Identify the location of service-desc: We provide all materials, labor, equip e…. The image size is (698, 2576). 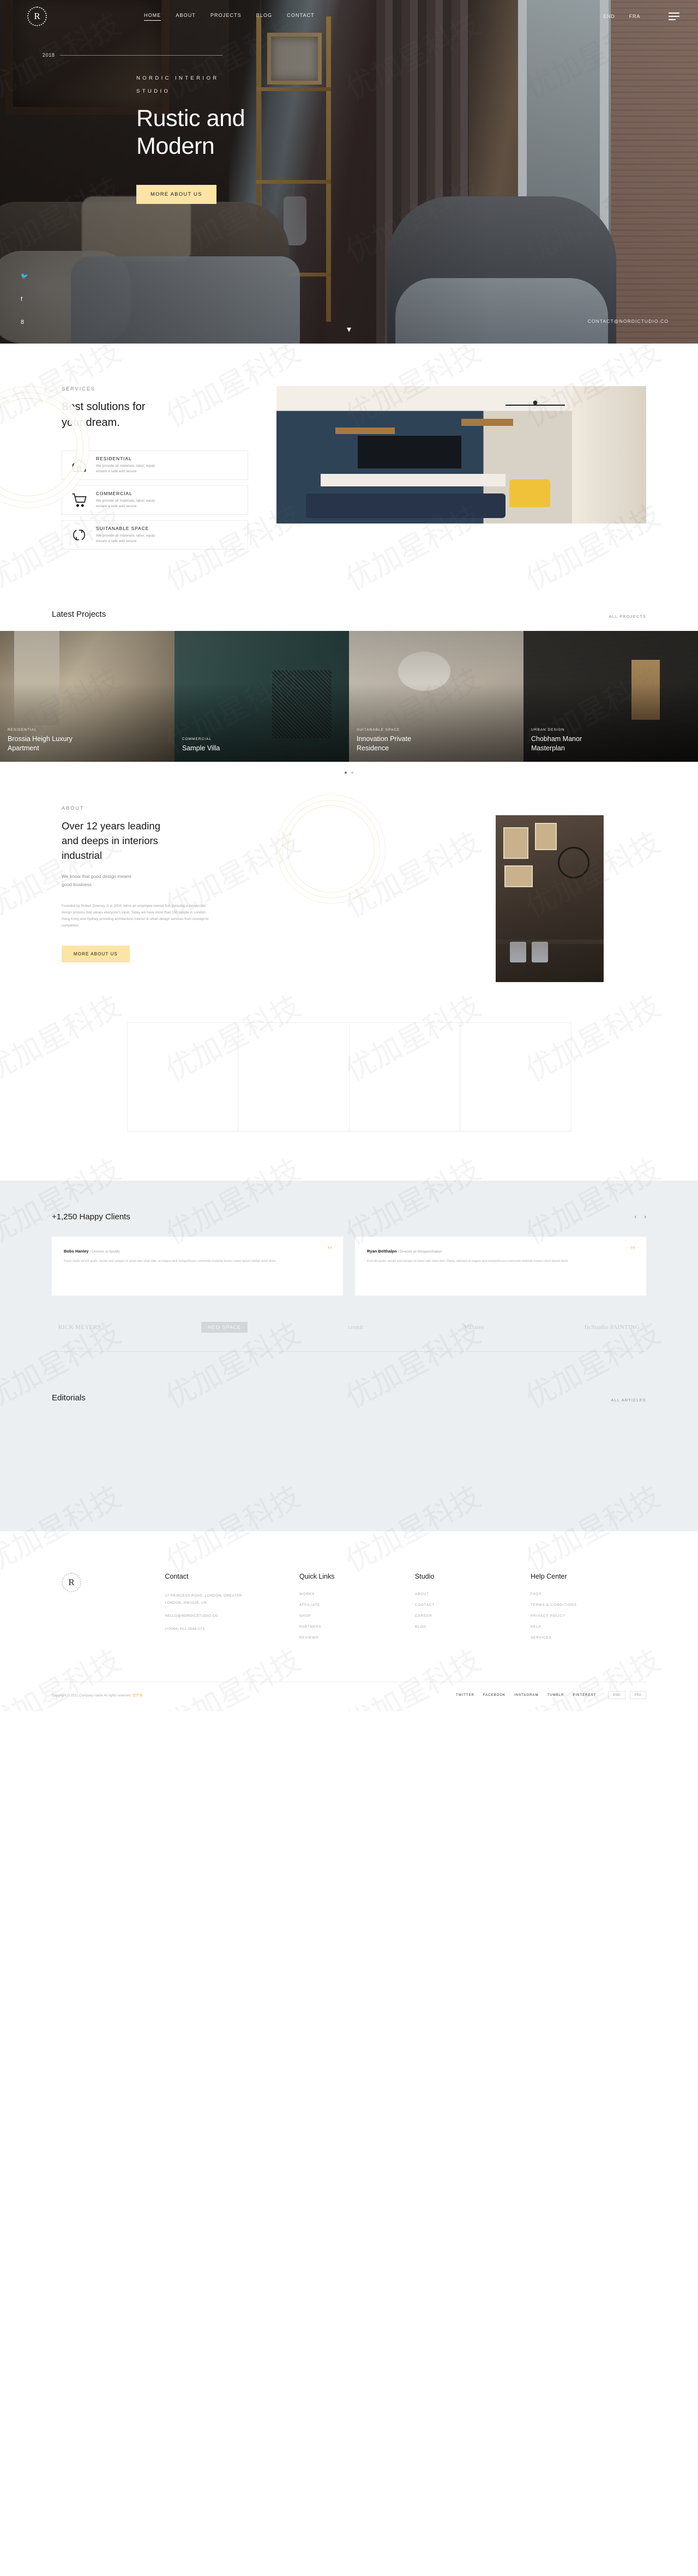
(125, 503).